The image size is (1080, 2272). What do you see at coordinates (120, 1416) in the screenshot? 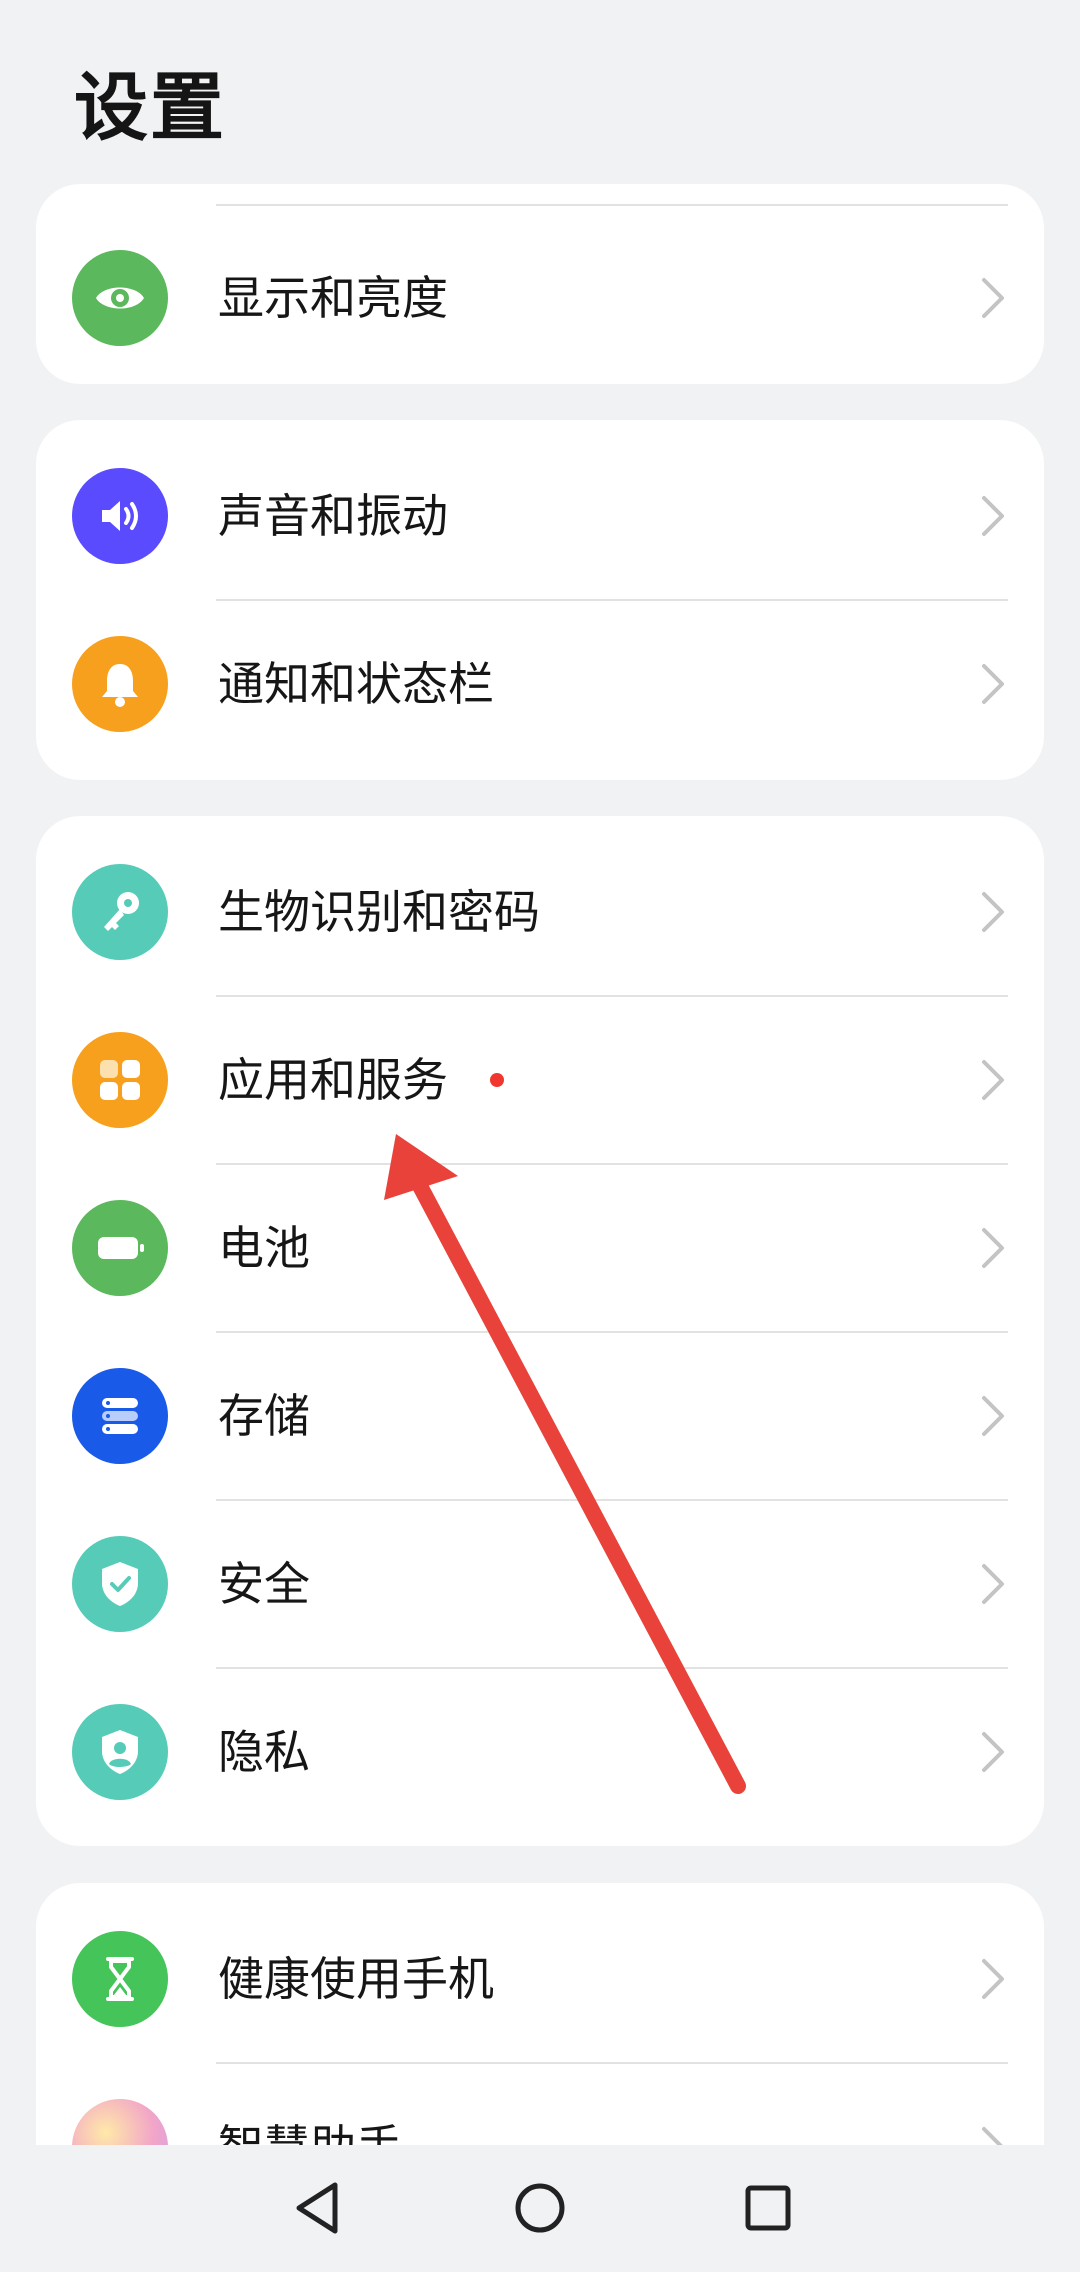
I see `storage-icon` at bounding box center [120, 1416].